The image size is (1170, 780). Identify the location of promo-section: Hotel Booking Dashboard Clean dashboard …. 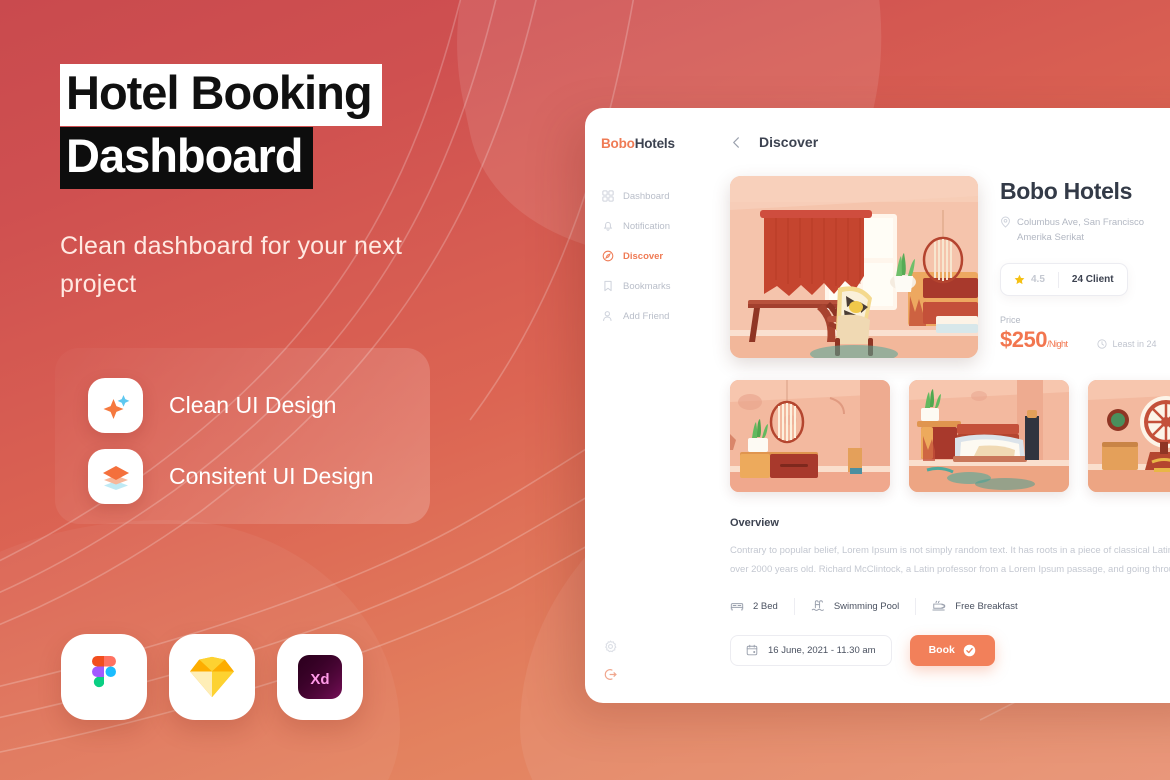
(270, 184).